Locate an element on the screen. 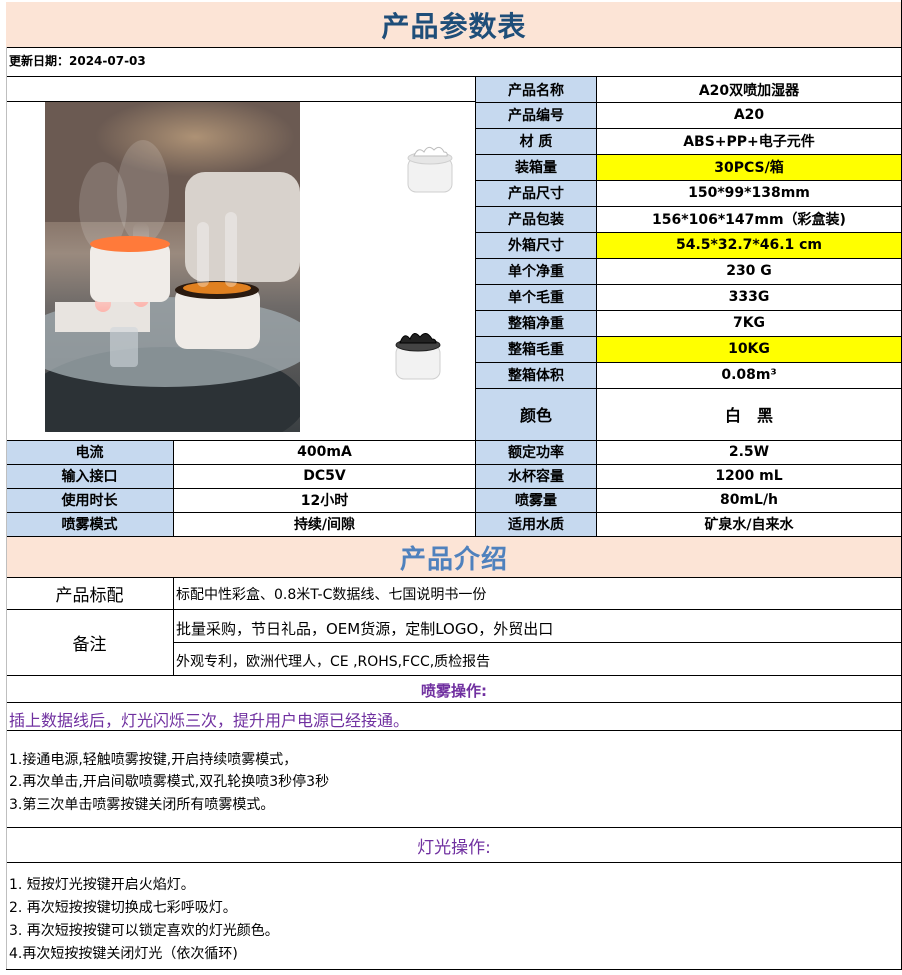  spec-label: 单个净重 is located at coordinates (536, 271).